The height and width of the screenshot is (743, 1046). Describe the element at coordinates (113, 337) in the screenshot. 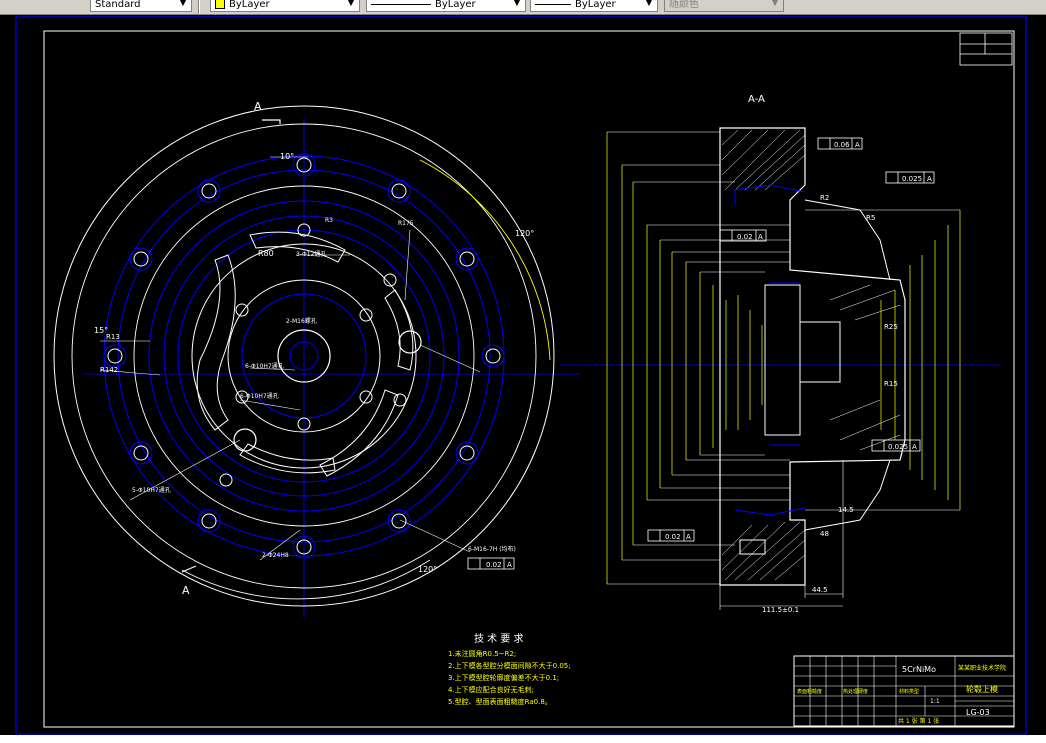

I see `dim-r13: R13` at that location.